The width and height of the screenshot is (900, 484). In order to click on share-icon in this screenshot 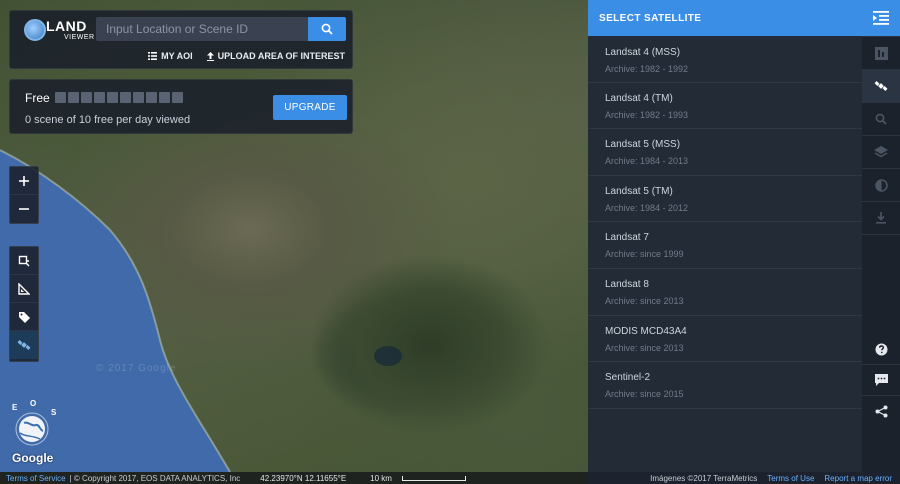, I will do `click(881, 411)`.